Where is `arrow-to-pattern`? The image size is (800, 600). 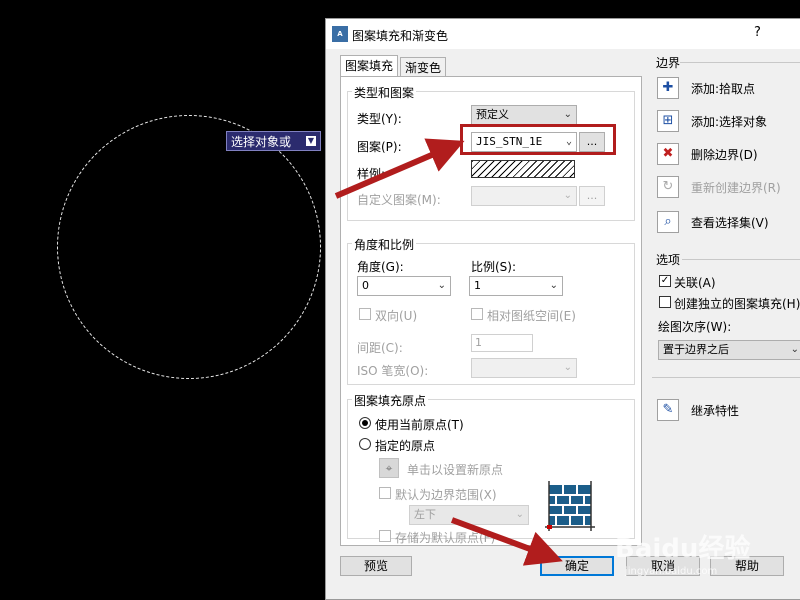
arrow-to-pattern is located at coordinates (399, 168).